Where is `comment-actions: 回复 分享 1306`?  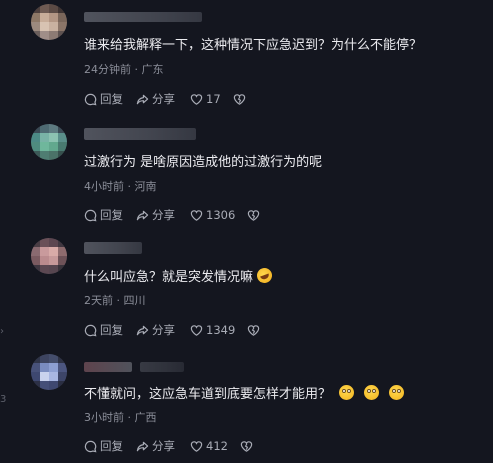
comment-actions: 回复 分享 1306 is located at coordinates (172, 215).